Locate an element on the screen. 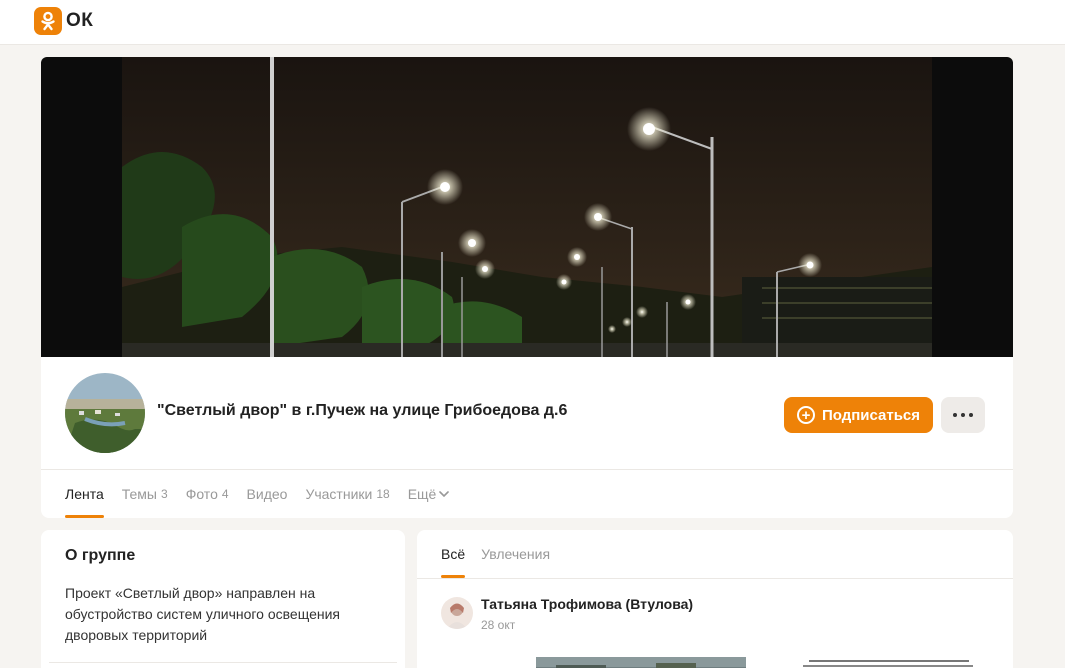  plus-circle-icon: + is located at coordinates (805, 415).